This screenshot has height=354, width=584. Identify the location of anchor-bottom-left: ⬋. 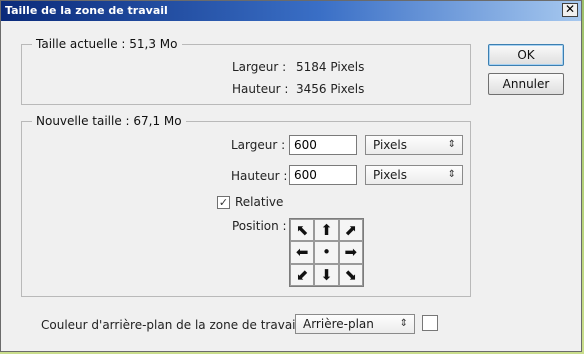
(302, 274).